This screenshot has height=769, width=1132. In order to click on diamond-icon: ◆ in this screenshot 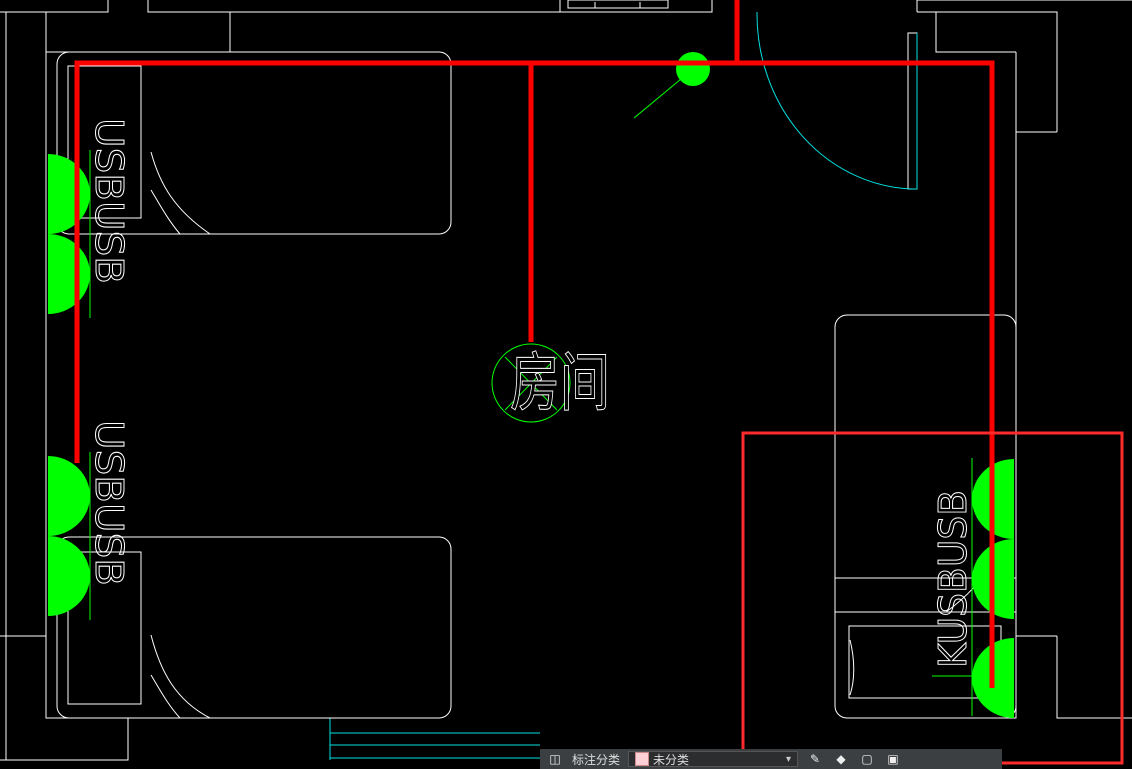, I will do `click(841, 759)`.